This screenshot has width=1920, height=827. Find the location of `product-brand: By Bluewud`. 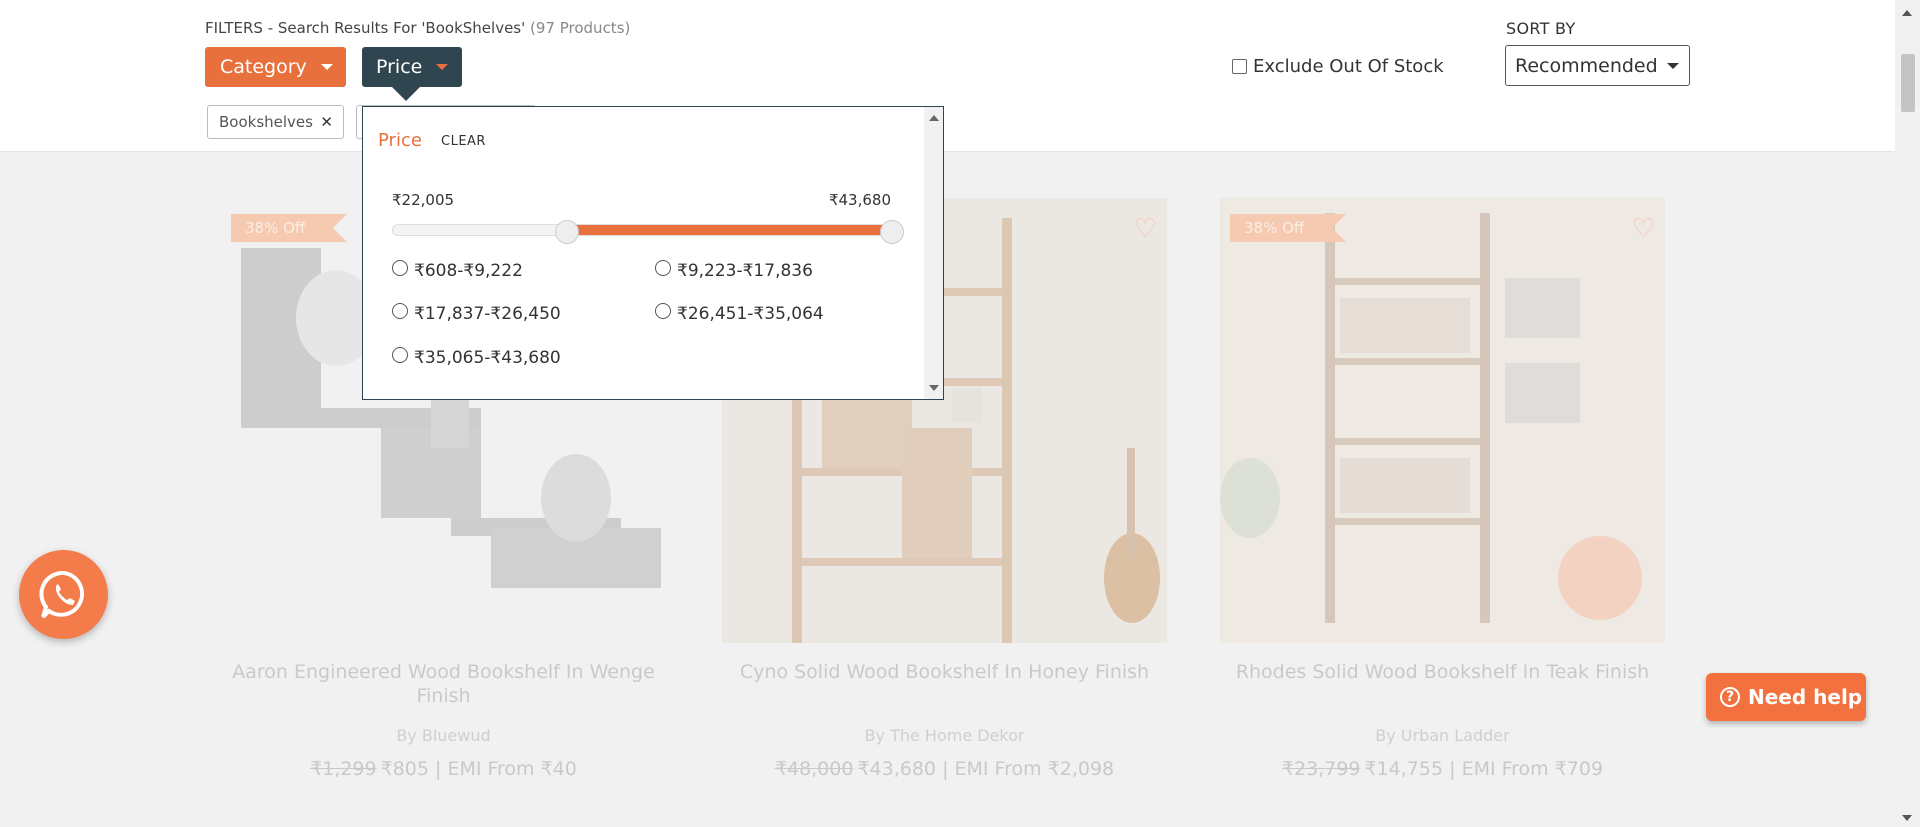

product-brand: By Bluewud is located at coordinates (443, 735).